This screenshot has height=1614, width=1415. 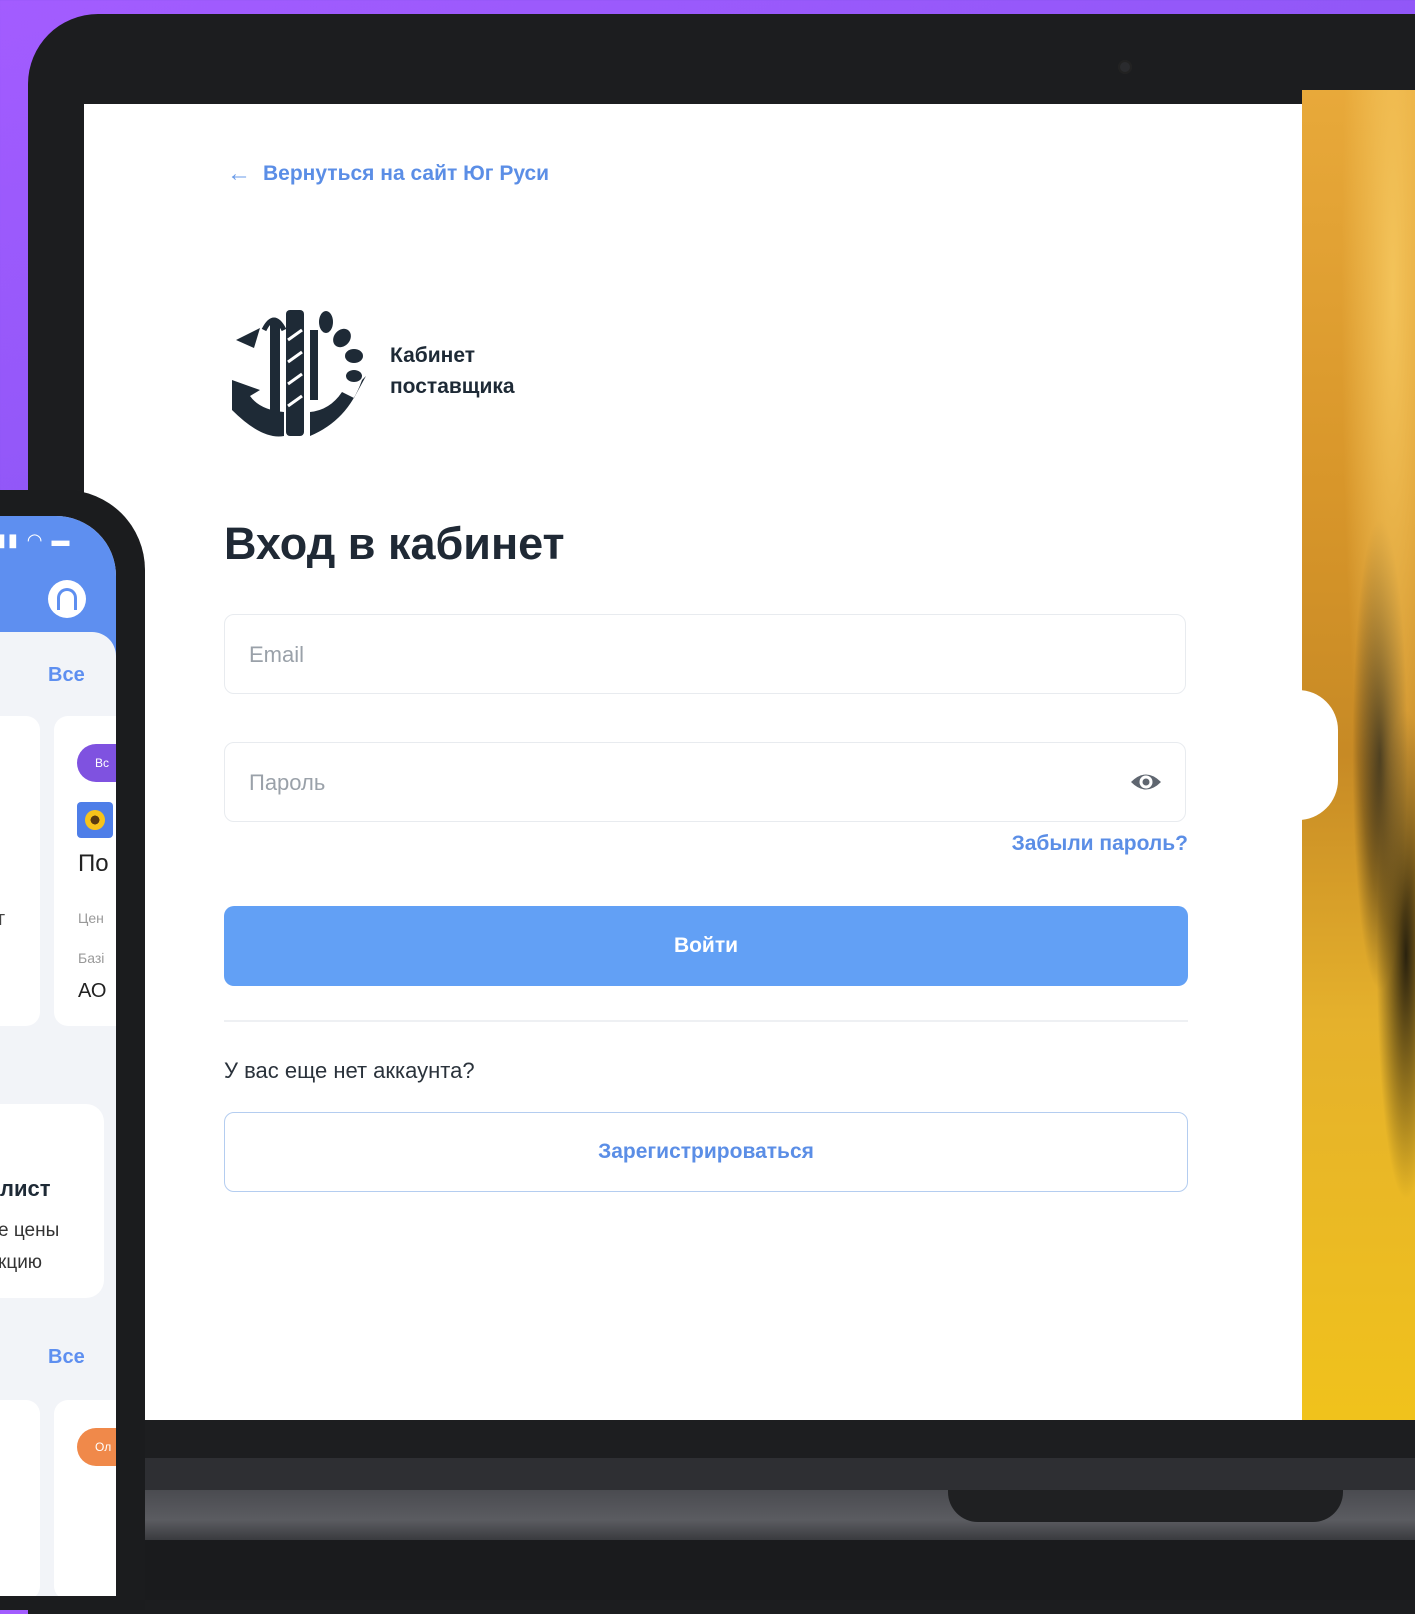 I want to click on all-link-1: Все, so click(x=66, y=675).